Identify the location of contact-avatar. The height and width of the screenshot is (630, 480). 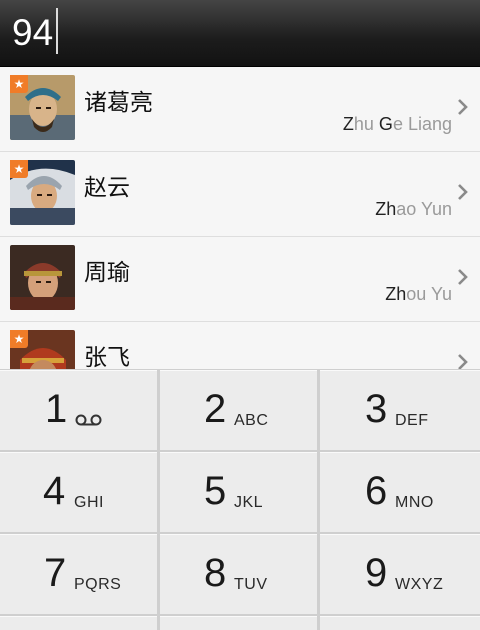
(42, 277).